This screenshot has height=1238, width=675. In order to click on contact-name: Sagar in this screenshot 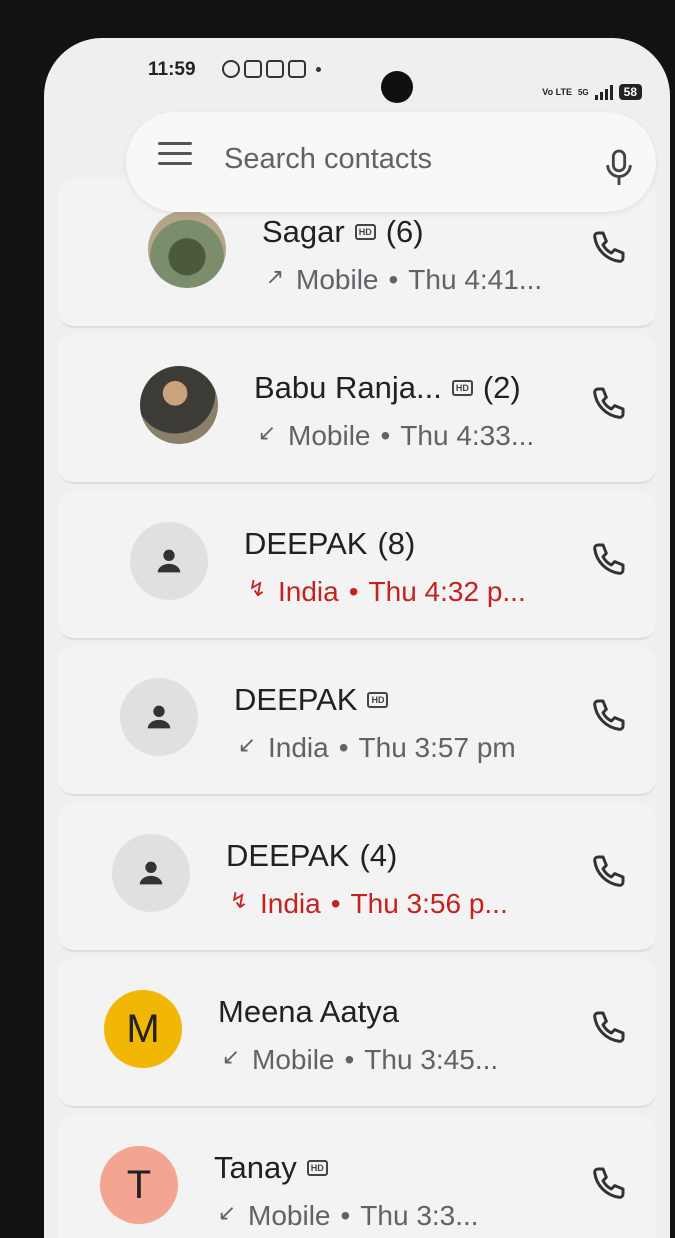, I will do `click(303, 231)`.